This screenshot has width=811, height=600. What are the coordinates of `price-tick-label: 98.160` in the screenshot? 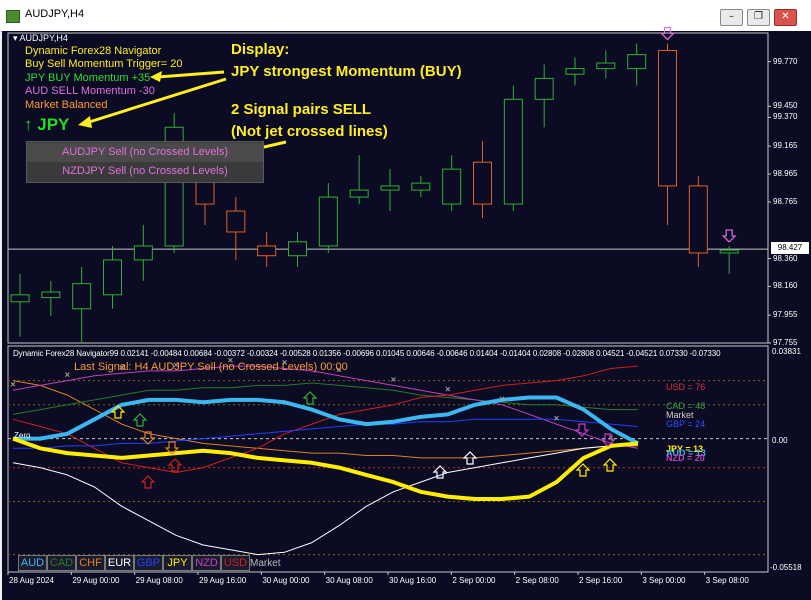 It's located at (785, 286).